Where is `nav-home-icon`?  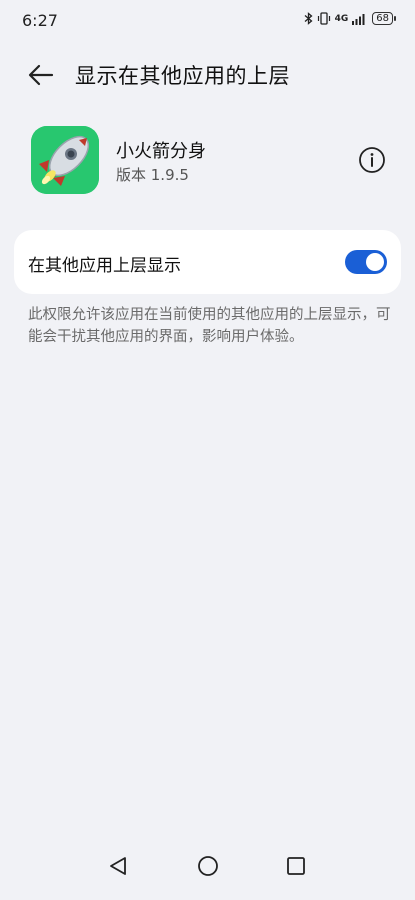
nav-home-icon is located at coordinates (208, 866).